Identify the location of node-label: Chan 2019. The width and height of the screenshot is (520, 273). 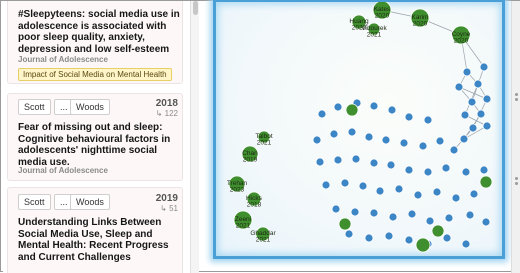
(250, 157).